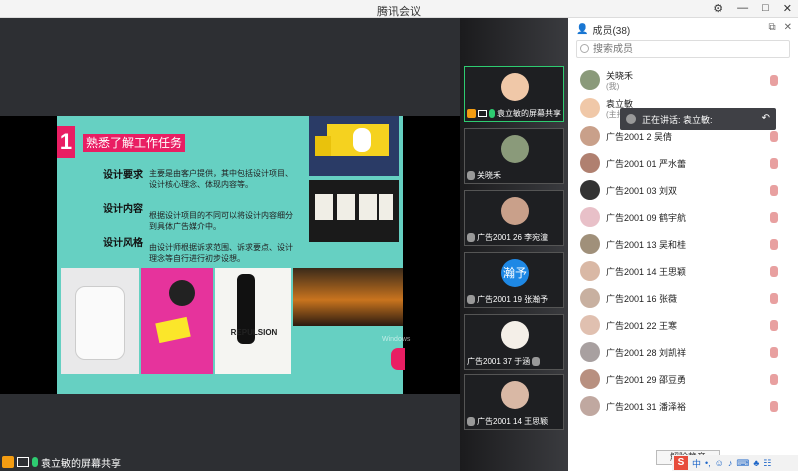  I want to click on close-button: ✕, so click(787, 8).